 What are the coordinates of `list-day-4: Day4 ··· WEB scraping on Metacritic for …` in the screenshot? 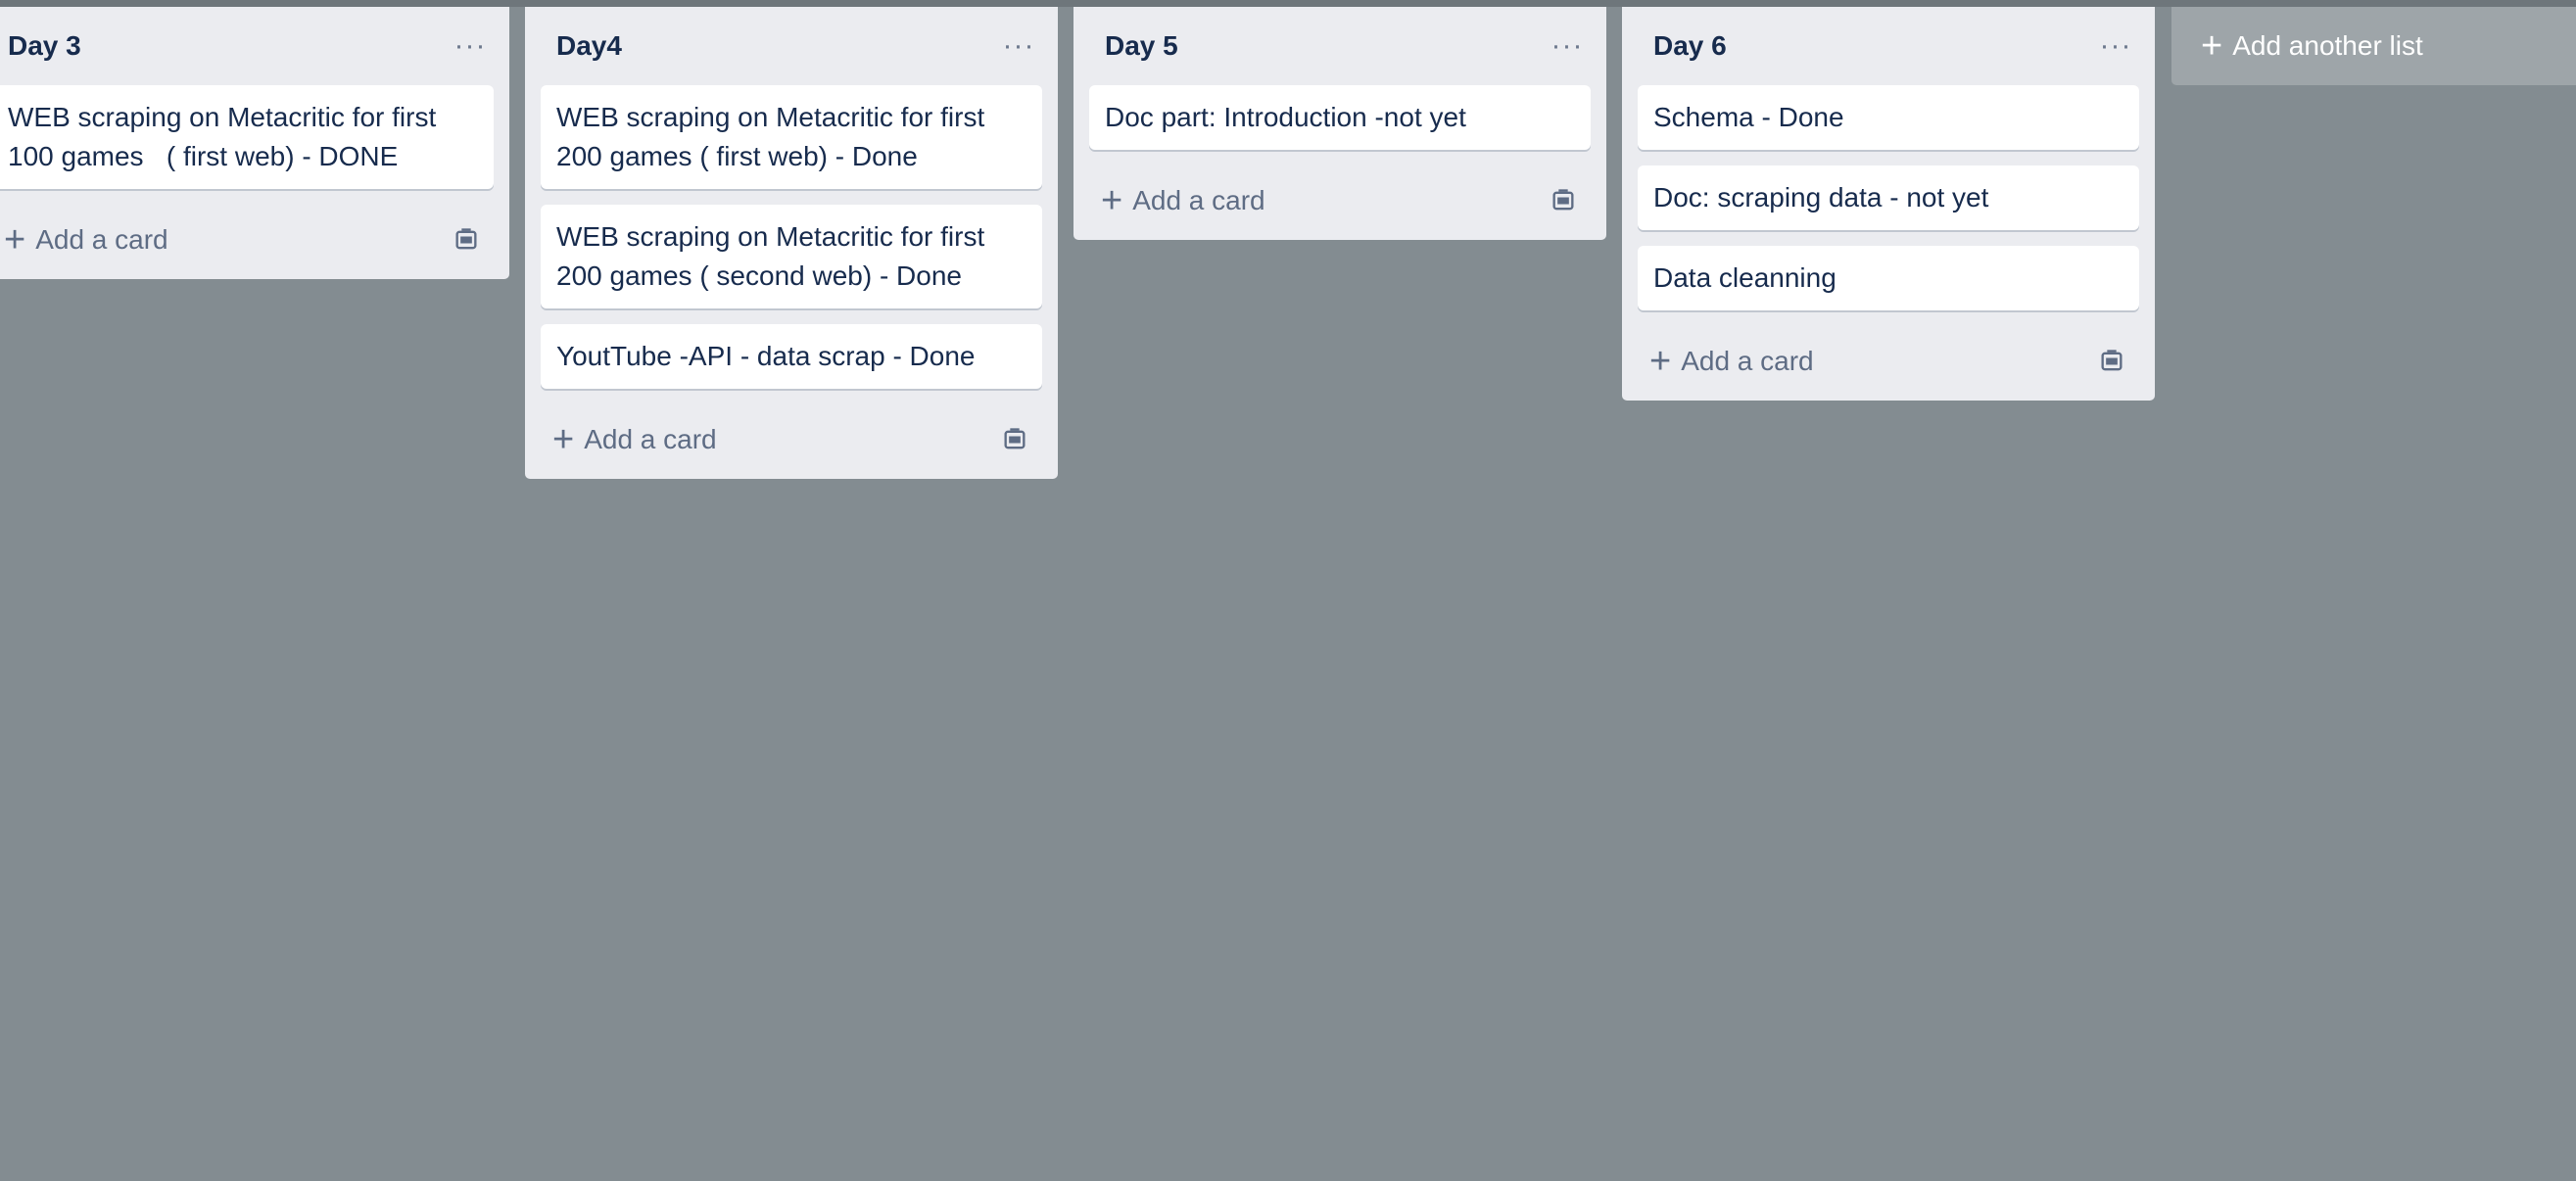 It's located at (791, 243).